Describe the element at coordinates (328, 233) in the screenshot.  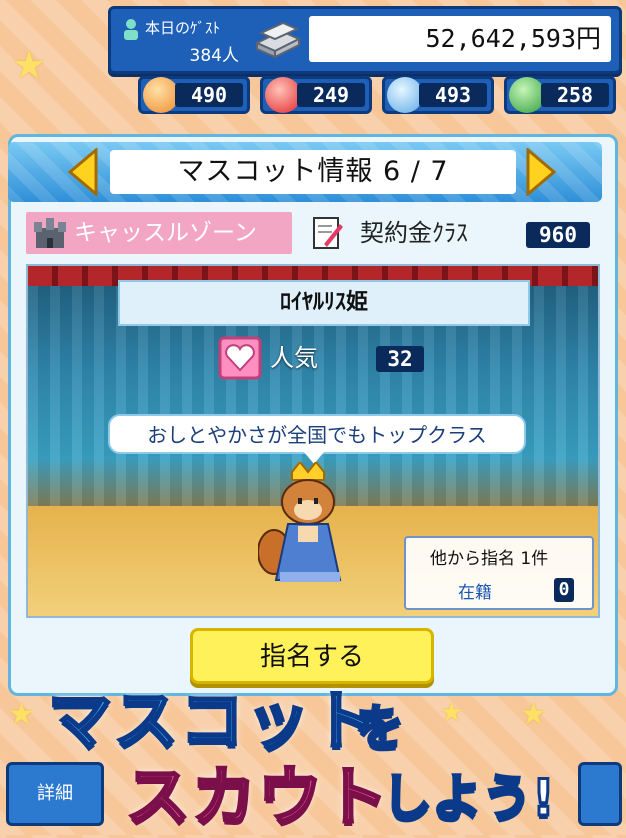
I see `contract-pen-icon` at that location.